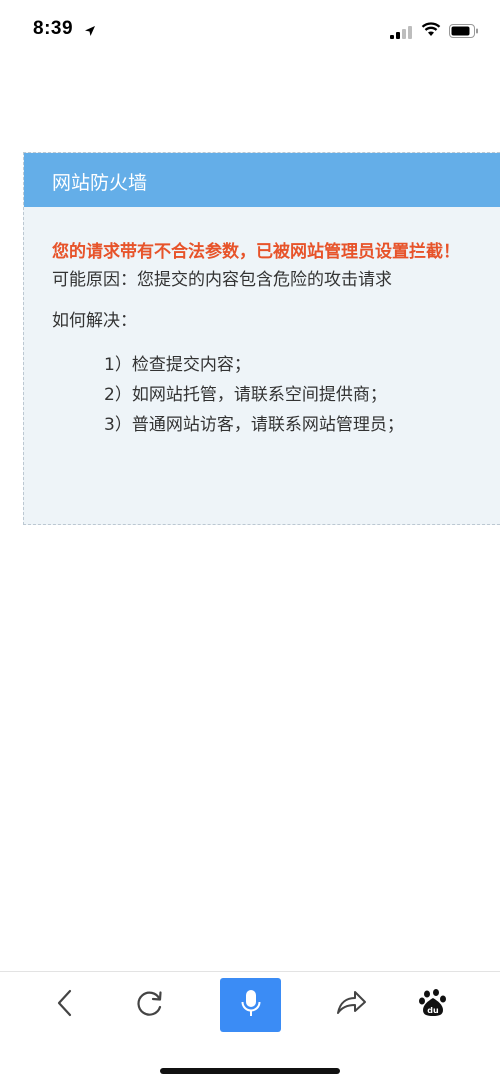  I want to click on refresh-icon, so click(150, 1005).